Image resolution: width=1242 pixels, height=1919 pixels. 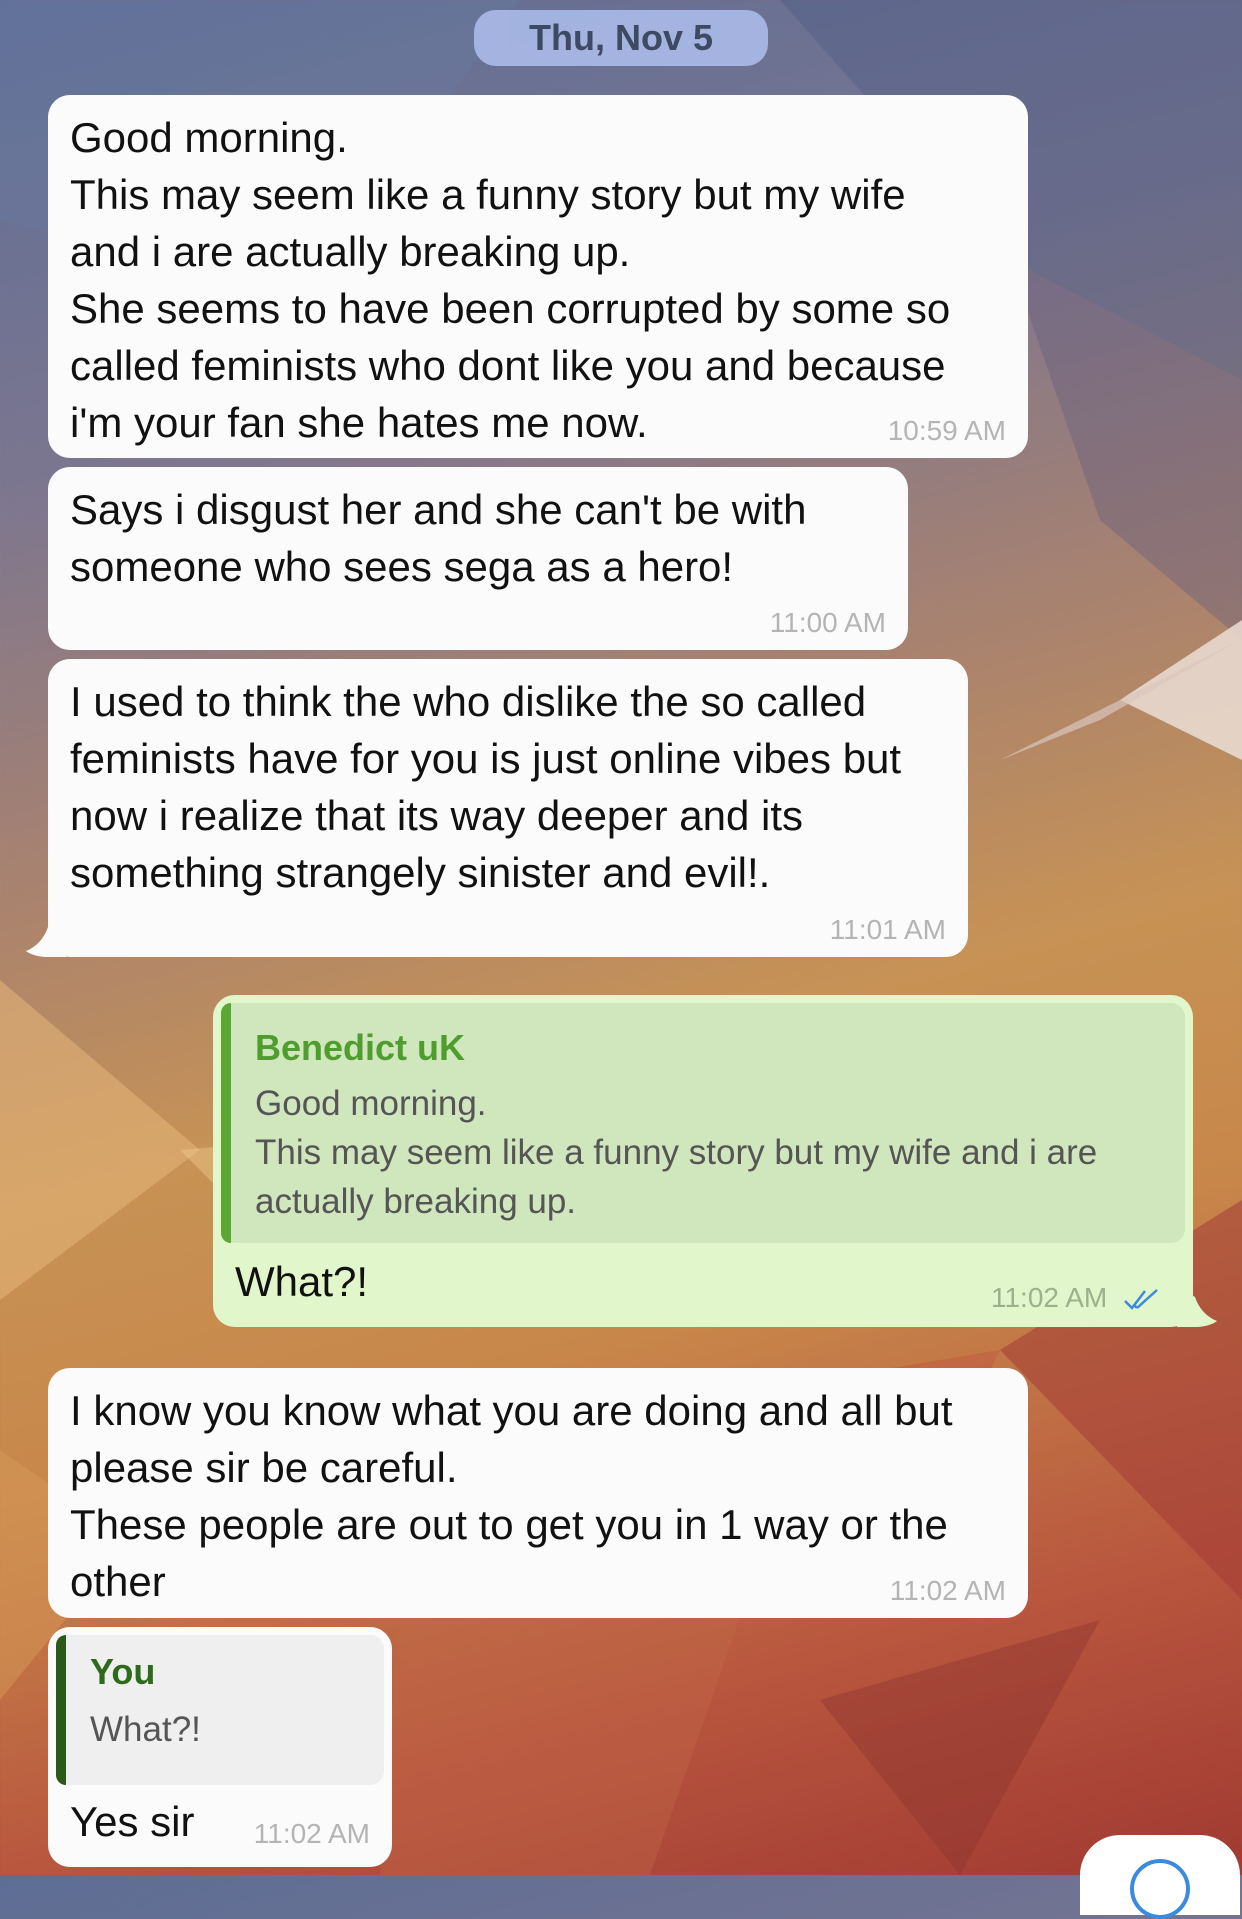 What do you see at coordinates (302, 1281) in the screenshot?
I see `message-text: What?!` at bounding box center [302, 1281].